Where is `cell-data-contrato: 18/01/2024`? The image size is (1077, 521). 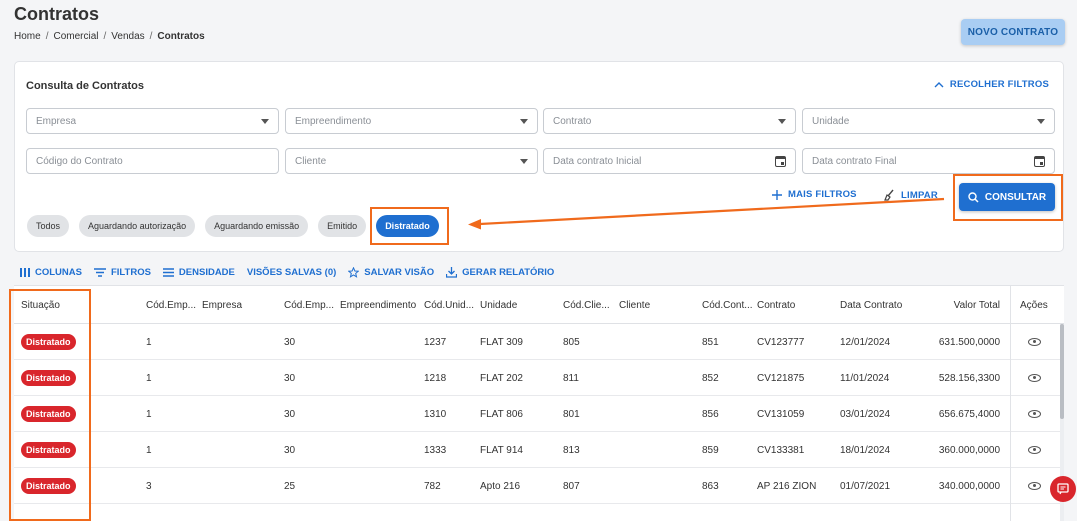 cell-data-contrato: 18/01/2024 is located at coordinates (865, 450).